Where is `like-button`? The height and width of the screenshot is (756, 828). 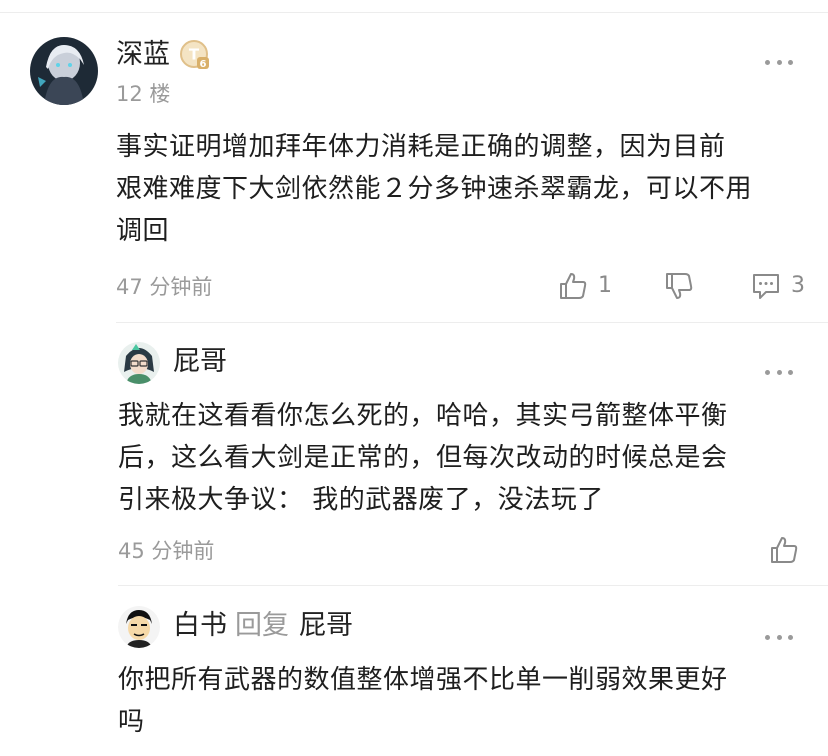
like-button is located at coordinates (784, 550).